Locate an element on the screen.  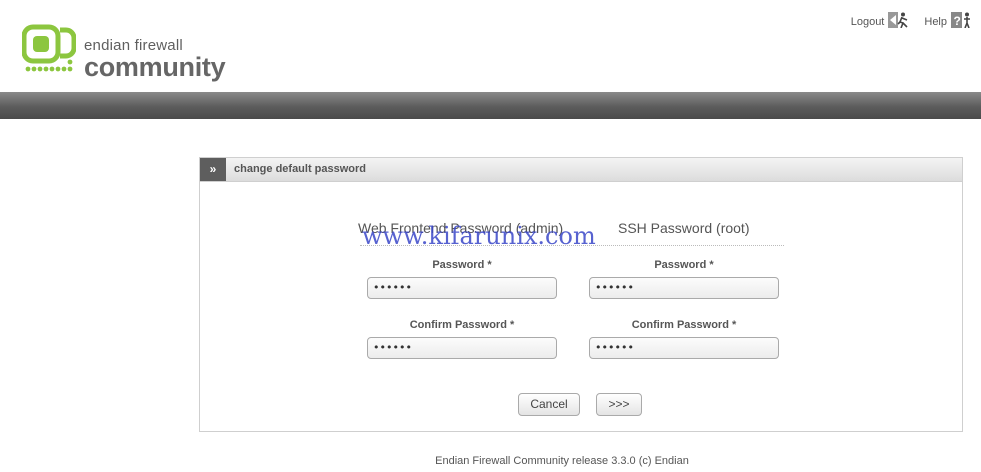
web-password-label: Password * is located at coordinates (462, 265).